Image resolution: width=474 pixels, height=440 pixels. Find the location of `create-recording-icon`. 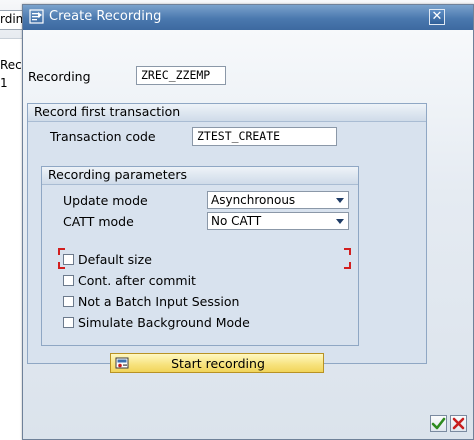

create-recording-icon is located at coordinates (36, 16).